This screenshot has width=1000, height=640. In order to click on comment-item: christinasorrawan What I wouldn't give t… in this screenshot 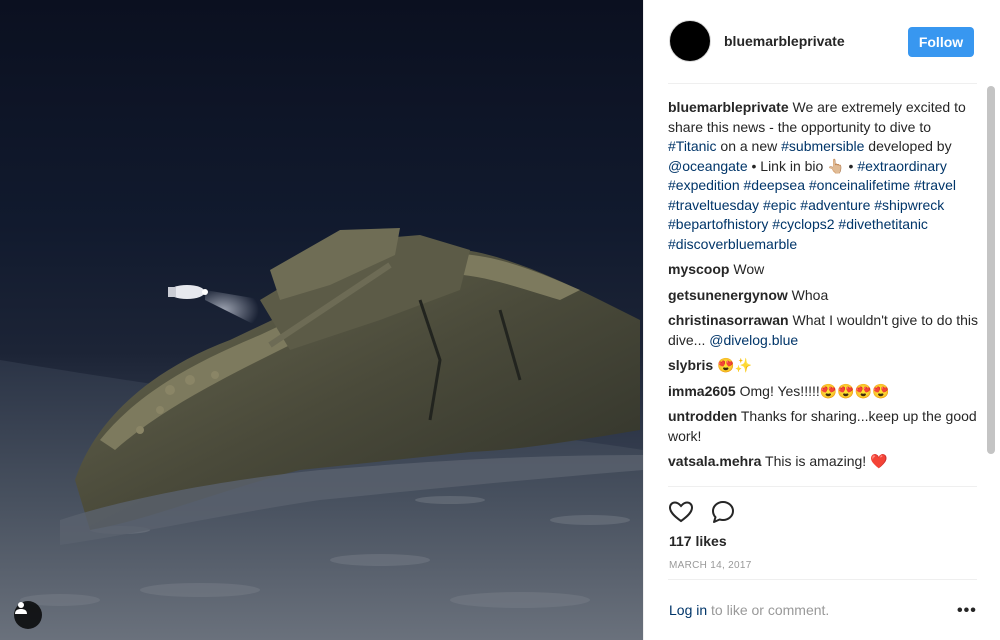, I will do `click(824, 330)`.